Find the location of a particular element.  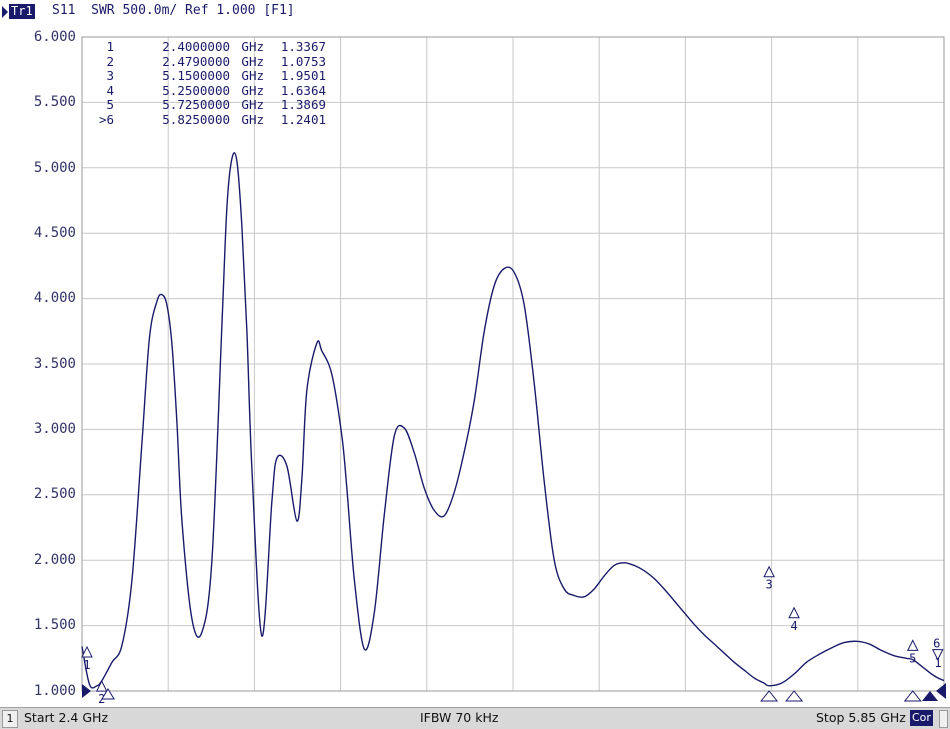

y-tick-label: 4.000 is located at coordinates (54, 298).